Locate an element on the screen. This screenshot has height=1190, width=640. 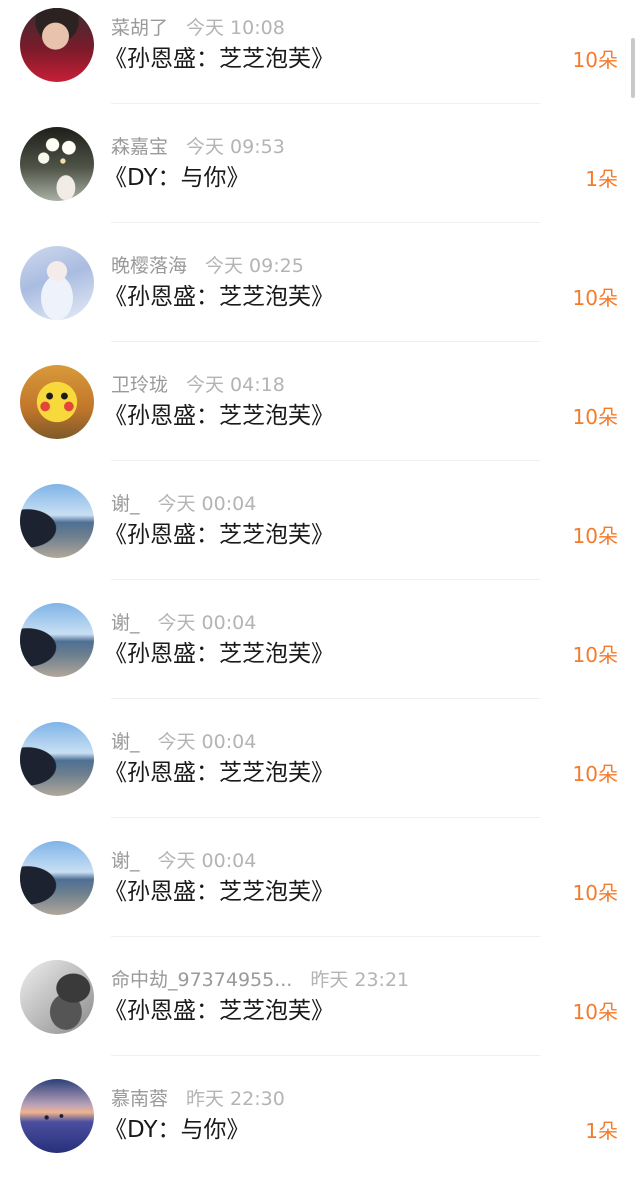
list-item: 森嘉宝 今天 09:53 《DY：与你》 1朵 is located at coordinates (320, 178).